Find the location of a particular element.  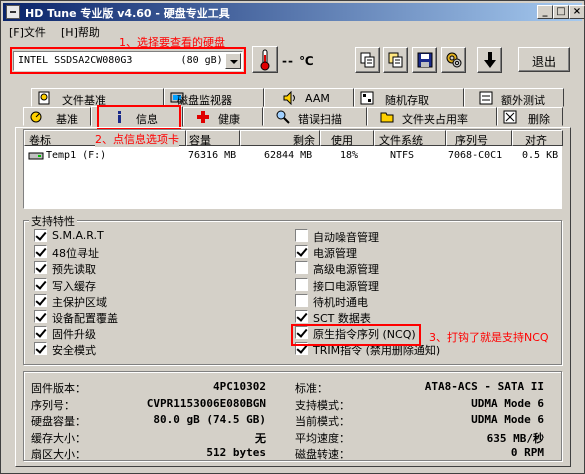

detail-value: CVPR1153006E080BGN is located at coordinates (206, 403).